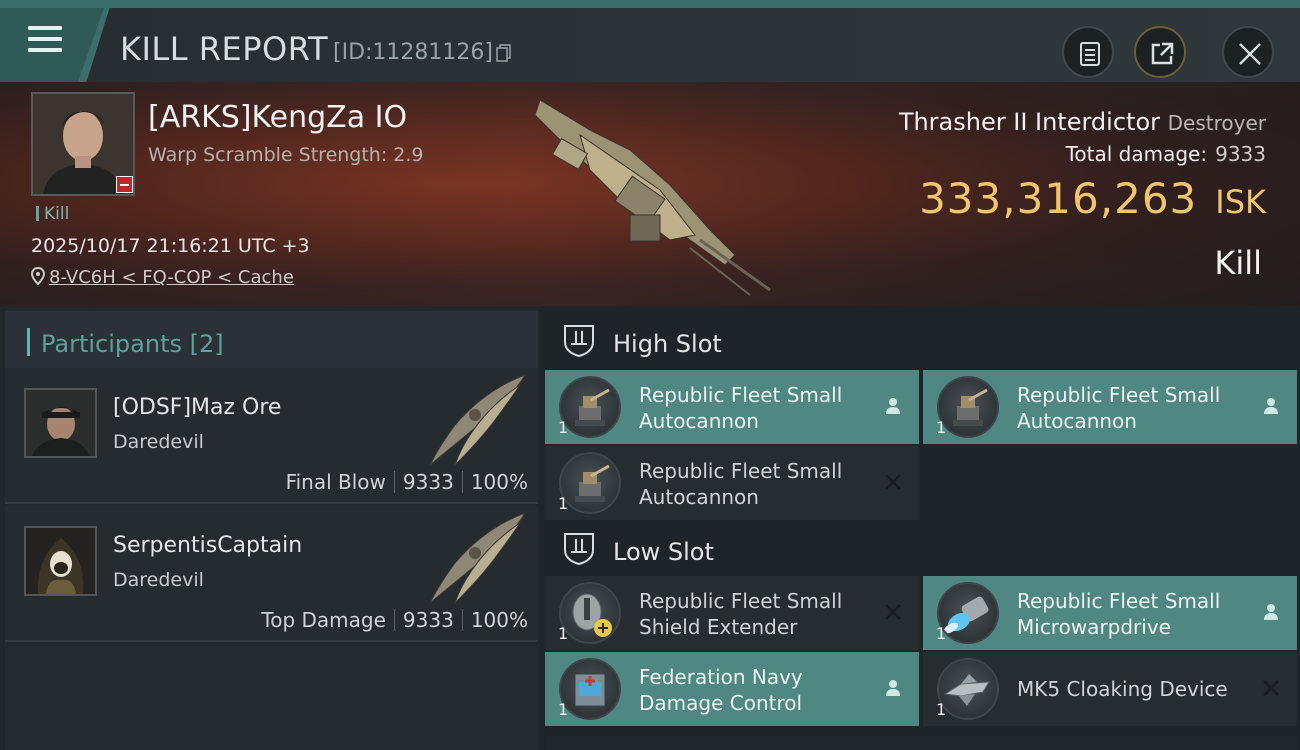 This screenshot has height=750, width=1300. What do you see at coordinates (1216, 123) in the screenshot?
I see `ship-class: Destroyer` at bounding box center [1216, 123].